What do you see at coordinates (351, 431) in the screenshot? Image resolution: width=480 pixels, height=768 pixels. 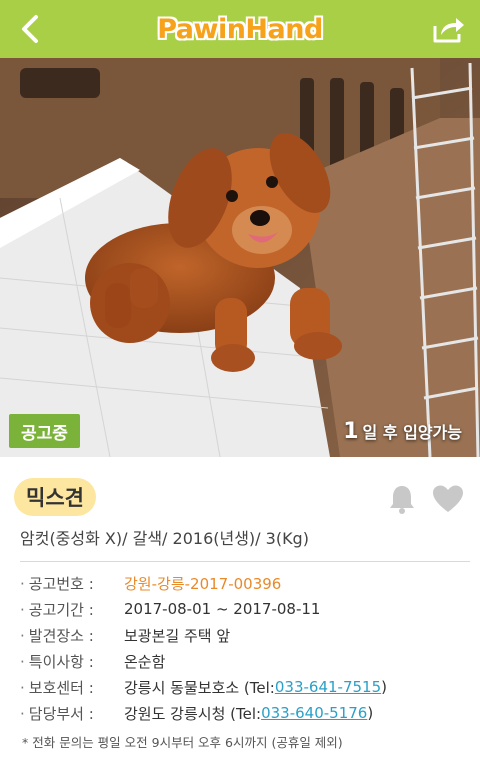 I see `adoption-days: 1` at bounding box center [351, 431].